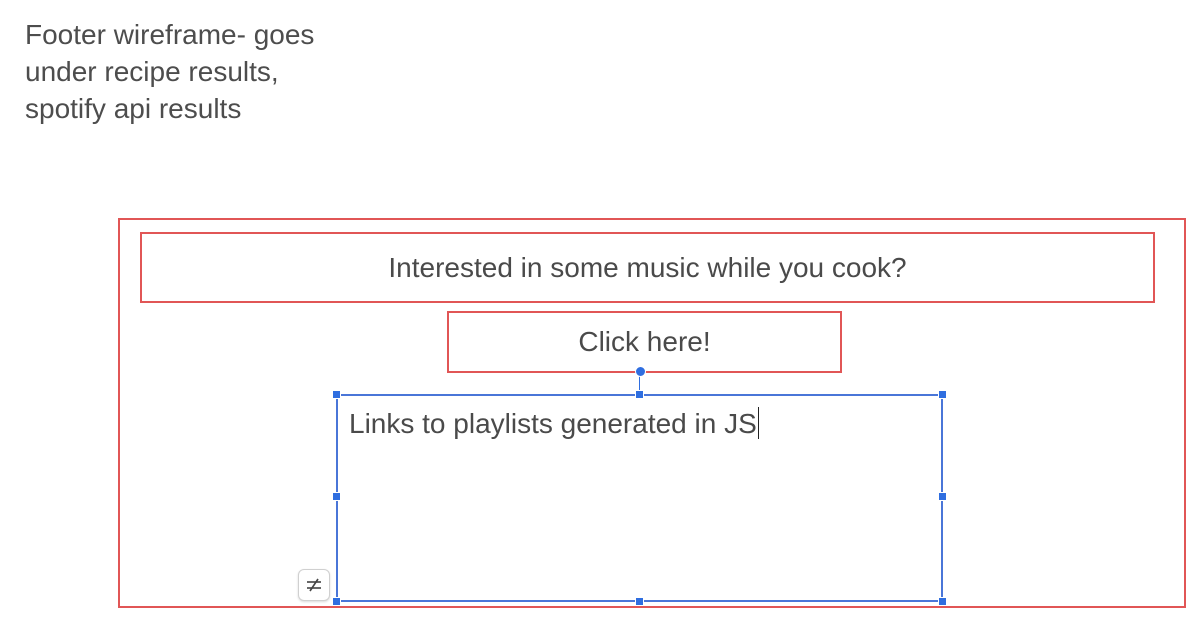  What do you see at coordinates (639, 601) in the screenshot?
I see `resize-handle-bottom` at bounding box center [639, 601].